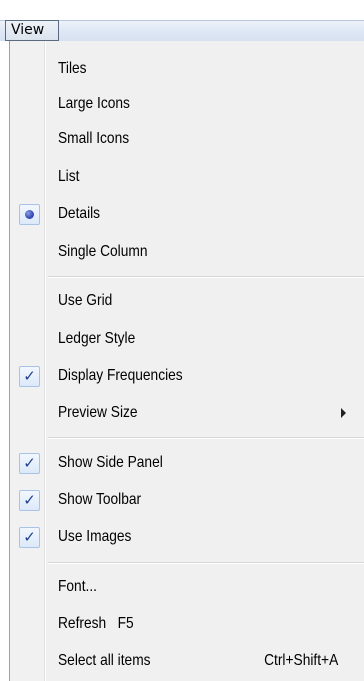 The width and height of the screenshot is (364, 681). I want to click on view-menu-button: View, so click(32, 30).